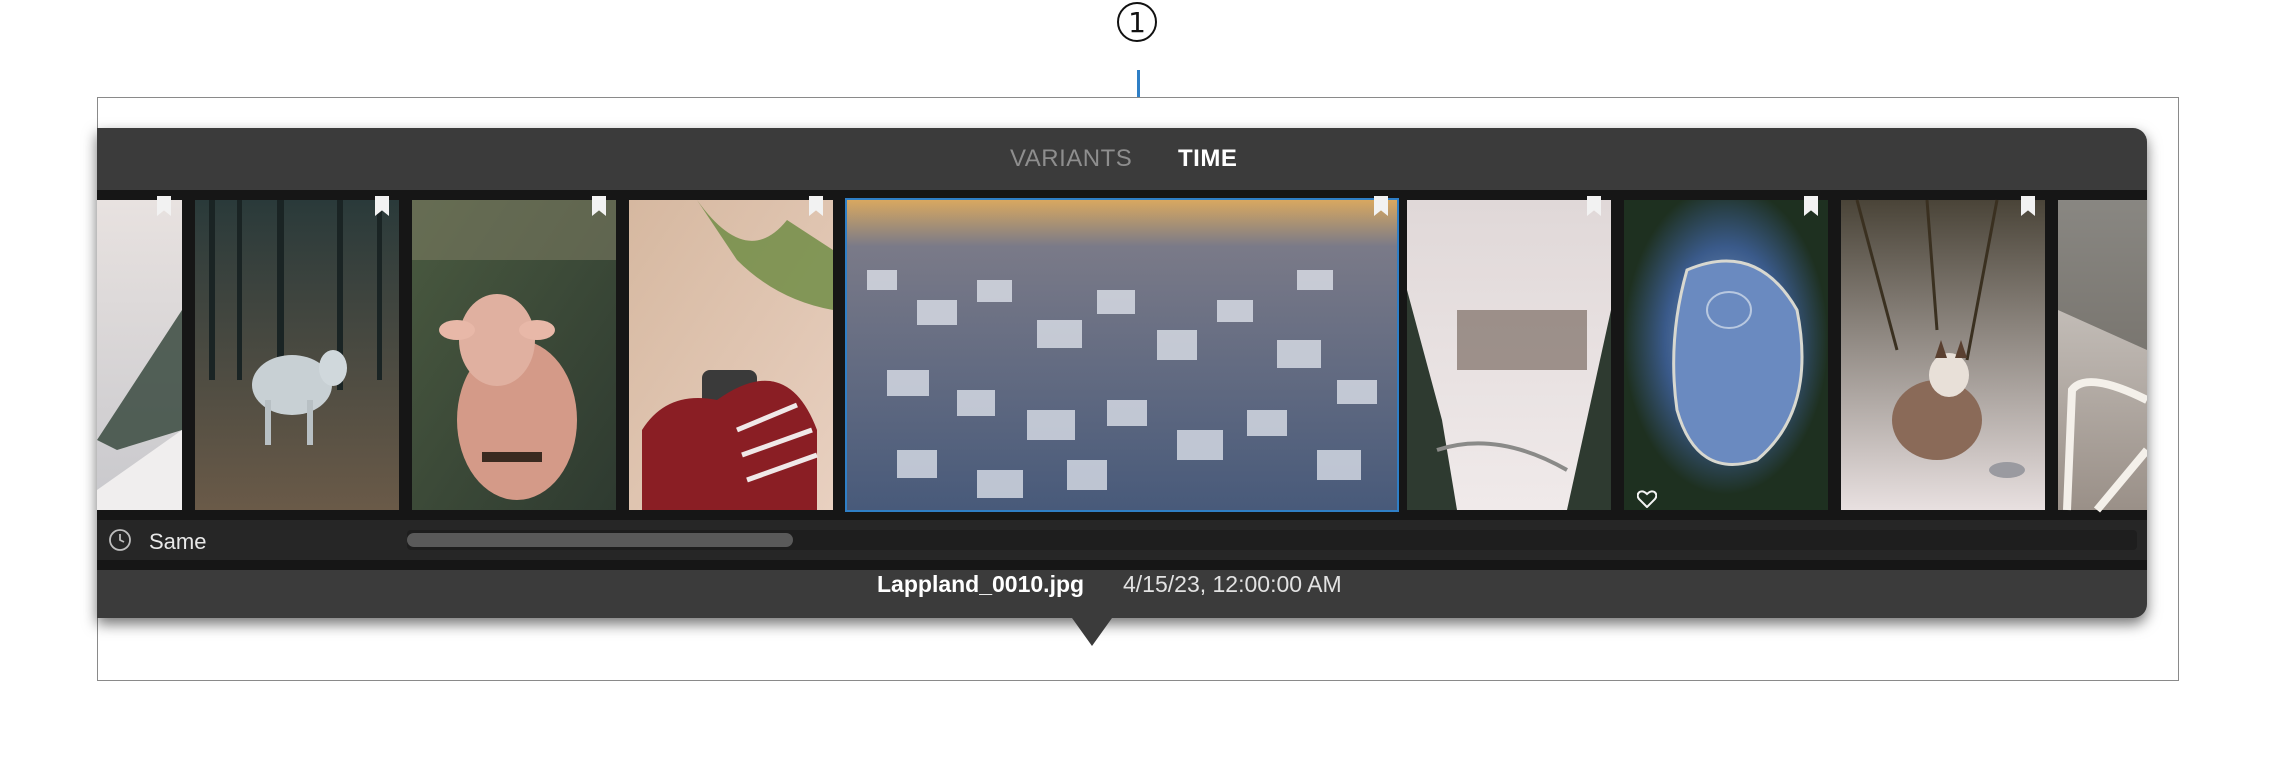 The width and height of the screenshot is (2276, 779). What do you see at coordinates (1207, 159) in the screenshot?
I see `tab-time: TIME` at bounding box center [1207, 159].